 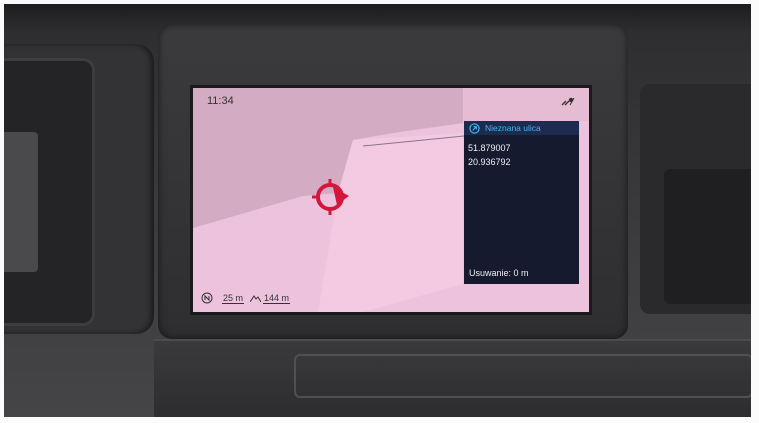 What do you see at coordinates (499, 273) in the screenshot?
I see `distance-value: Usuwanie: 0 m` at bounding box center [499, 273].